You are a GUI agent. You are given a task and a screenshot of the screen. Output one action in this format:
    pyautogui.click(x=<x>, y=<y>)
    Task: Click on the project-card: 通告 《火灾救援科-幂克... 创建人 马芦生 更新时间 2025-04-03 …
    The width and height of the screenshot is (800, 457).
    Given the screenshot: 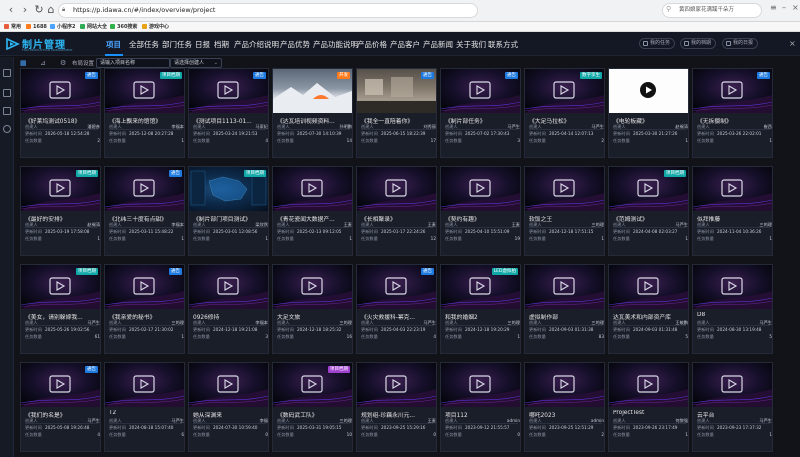 What is the action you would take?
    pyautogui.click(x=396, y=309)
    